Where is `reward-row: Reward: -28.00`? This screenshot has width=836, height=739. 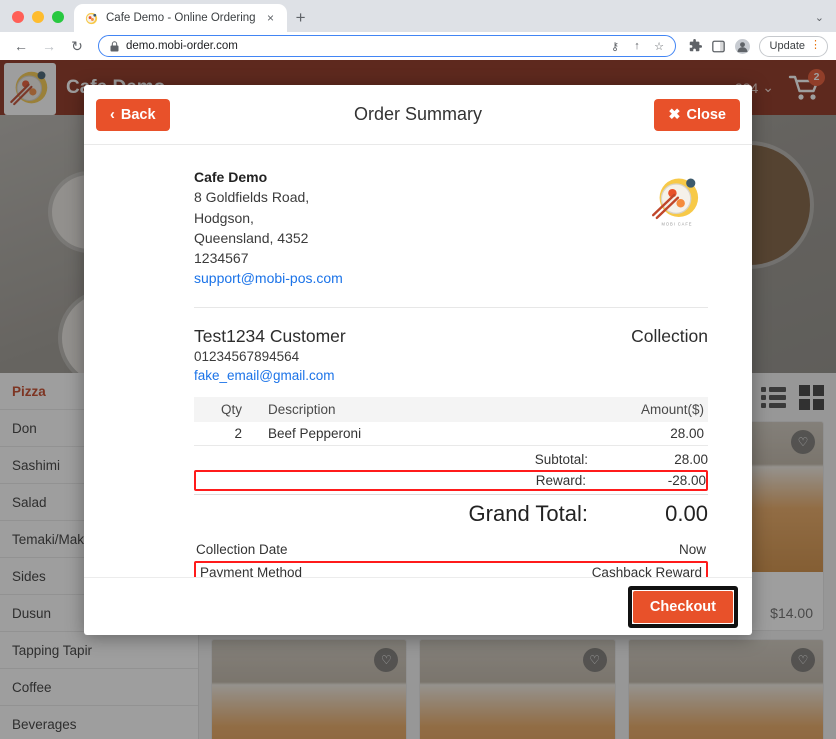
reward-row: Reward: -28.00 is located at coordinates (451, 480).